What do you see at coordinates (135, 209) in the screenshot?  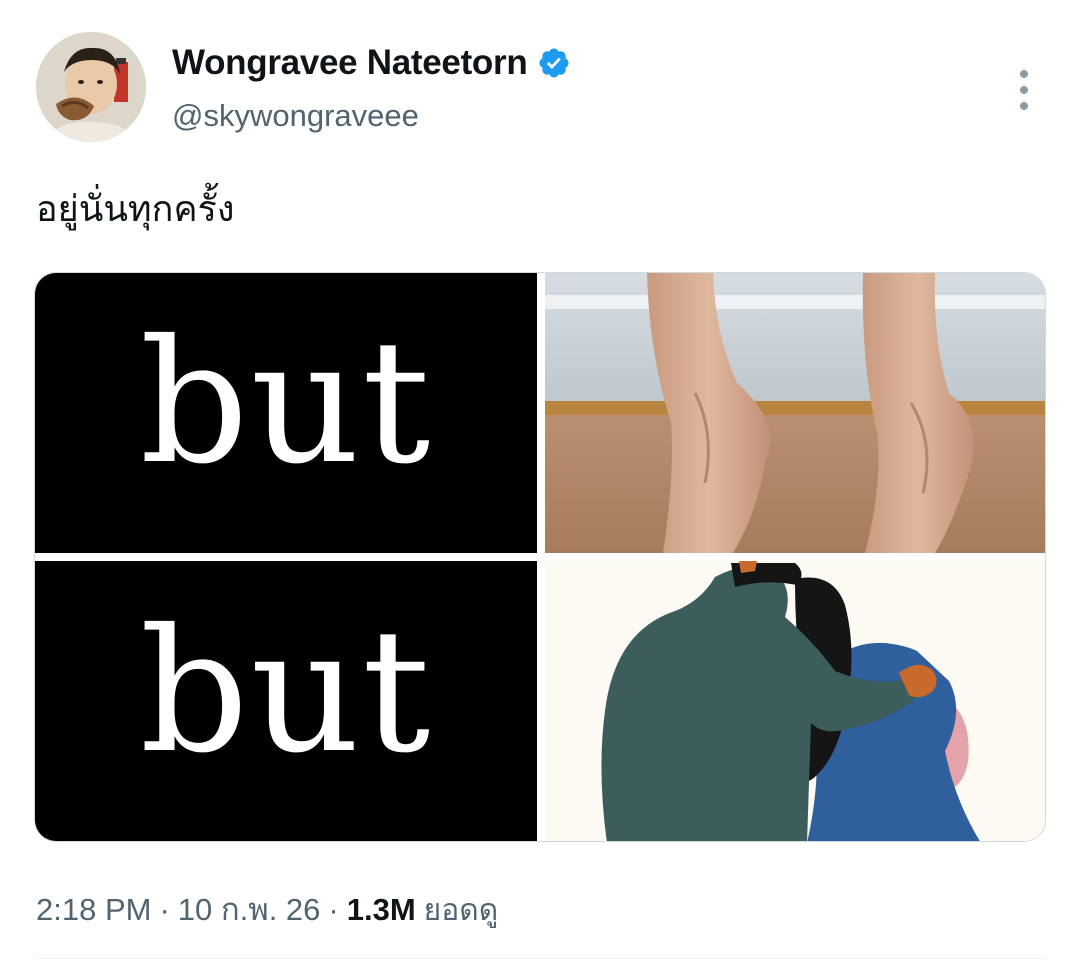 I see `tweet-text: อยู่นั่นทุกครั้ง` at bounding box center [135, 209].